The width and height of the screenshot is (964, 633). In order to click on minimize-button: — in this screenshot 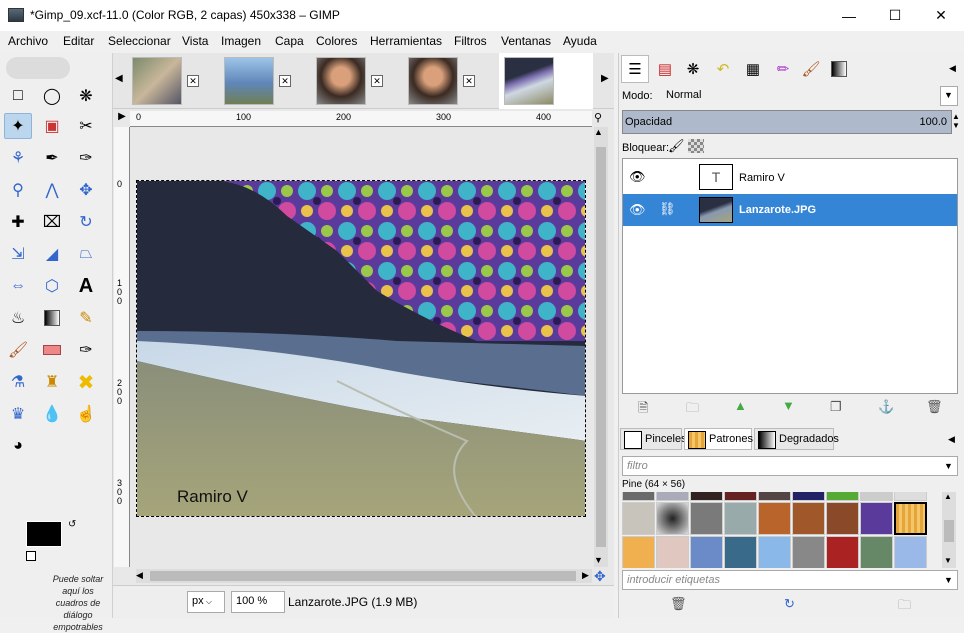, I will do `click(849, 15)`.